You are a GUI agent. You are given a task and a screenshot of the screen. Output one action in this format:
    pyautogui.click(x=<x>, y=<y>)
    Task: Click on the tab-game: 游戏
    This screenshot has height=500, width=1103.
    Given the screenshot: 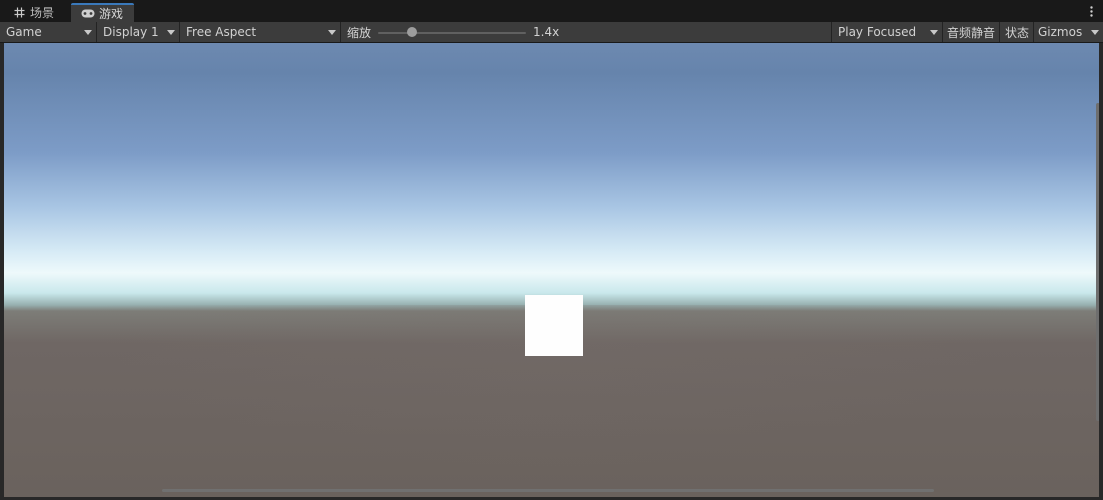 What is the action you would take?
    pyautogui.click(x=102, y=12)
    